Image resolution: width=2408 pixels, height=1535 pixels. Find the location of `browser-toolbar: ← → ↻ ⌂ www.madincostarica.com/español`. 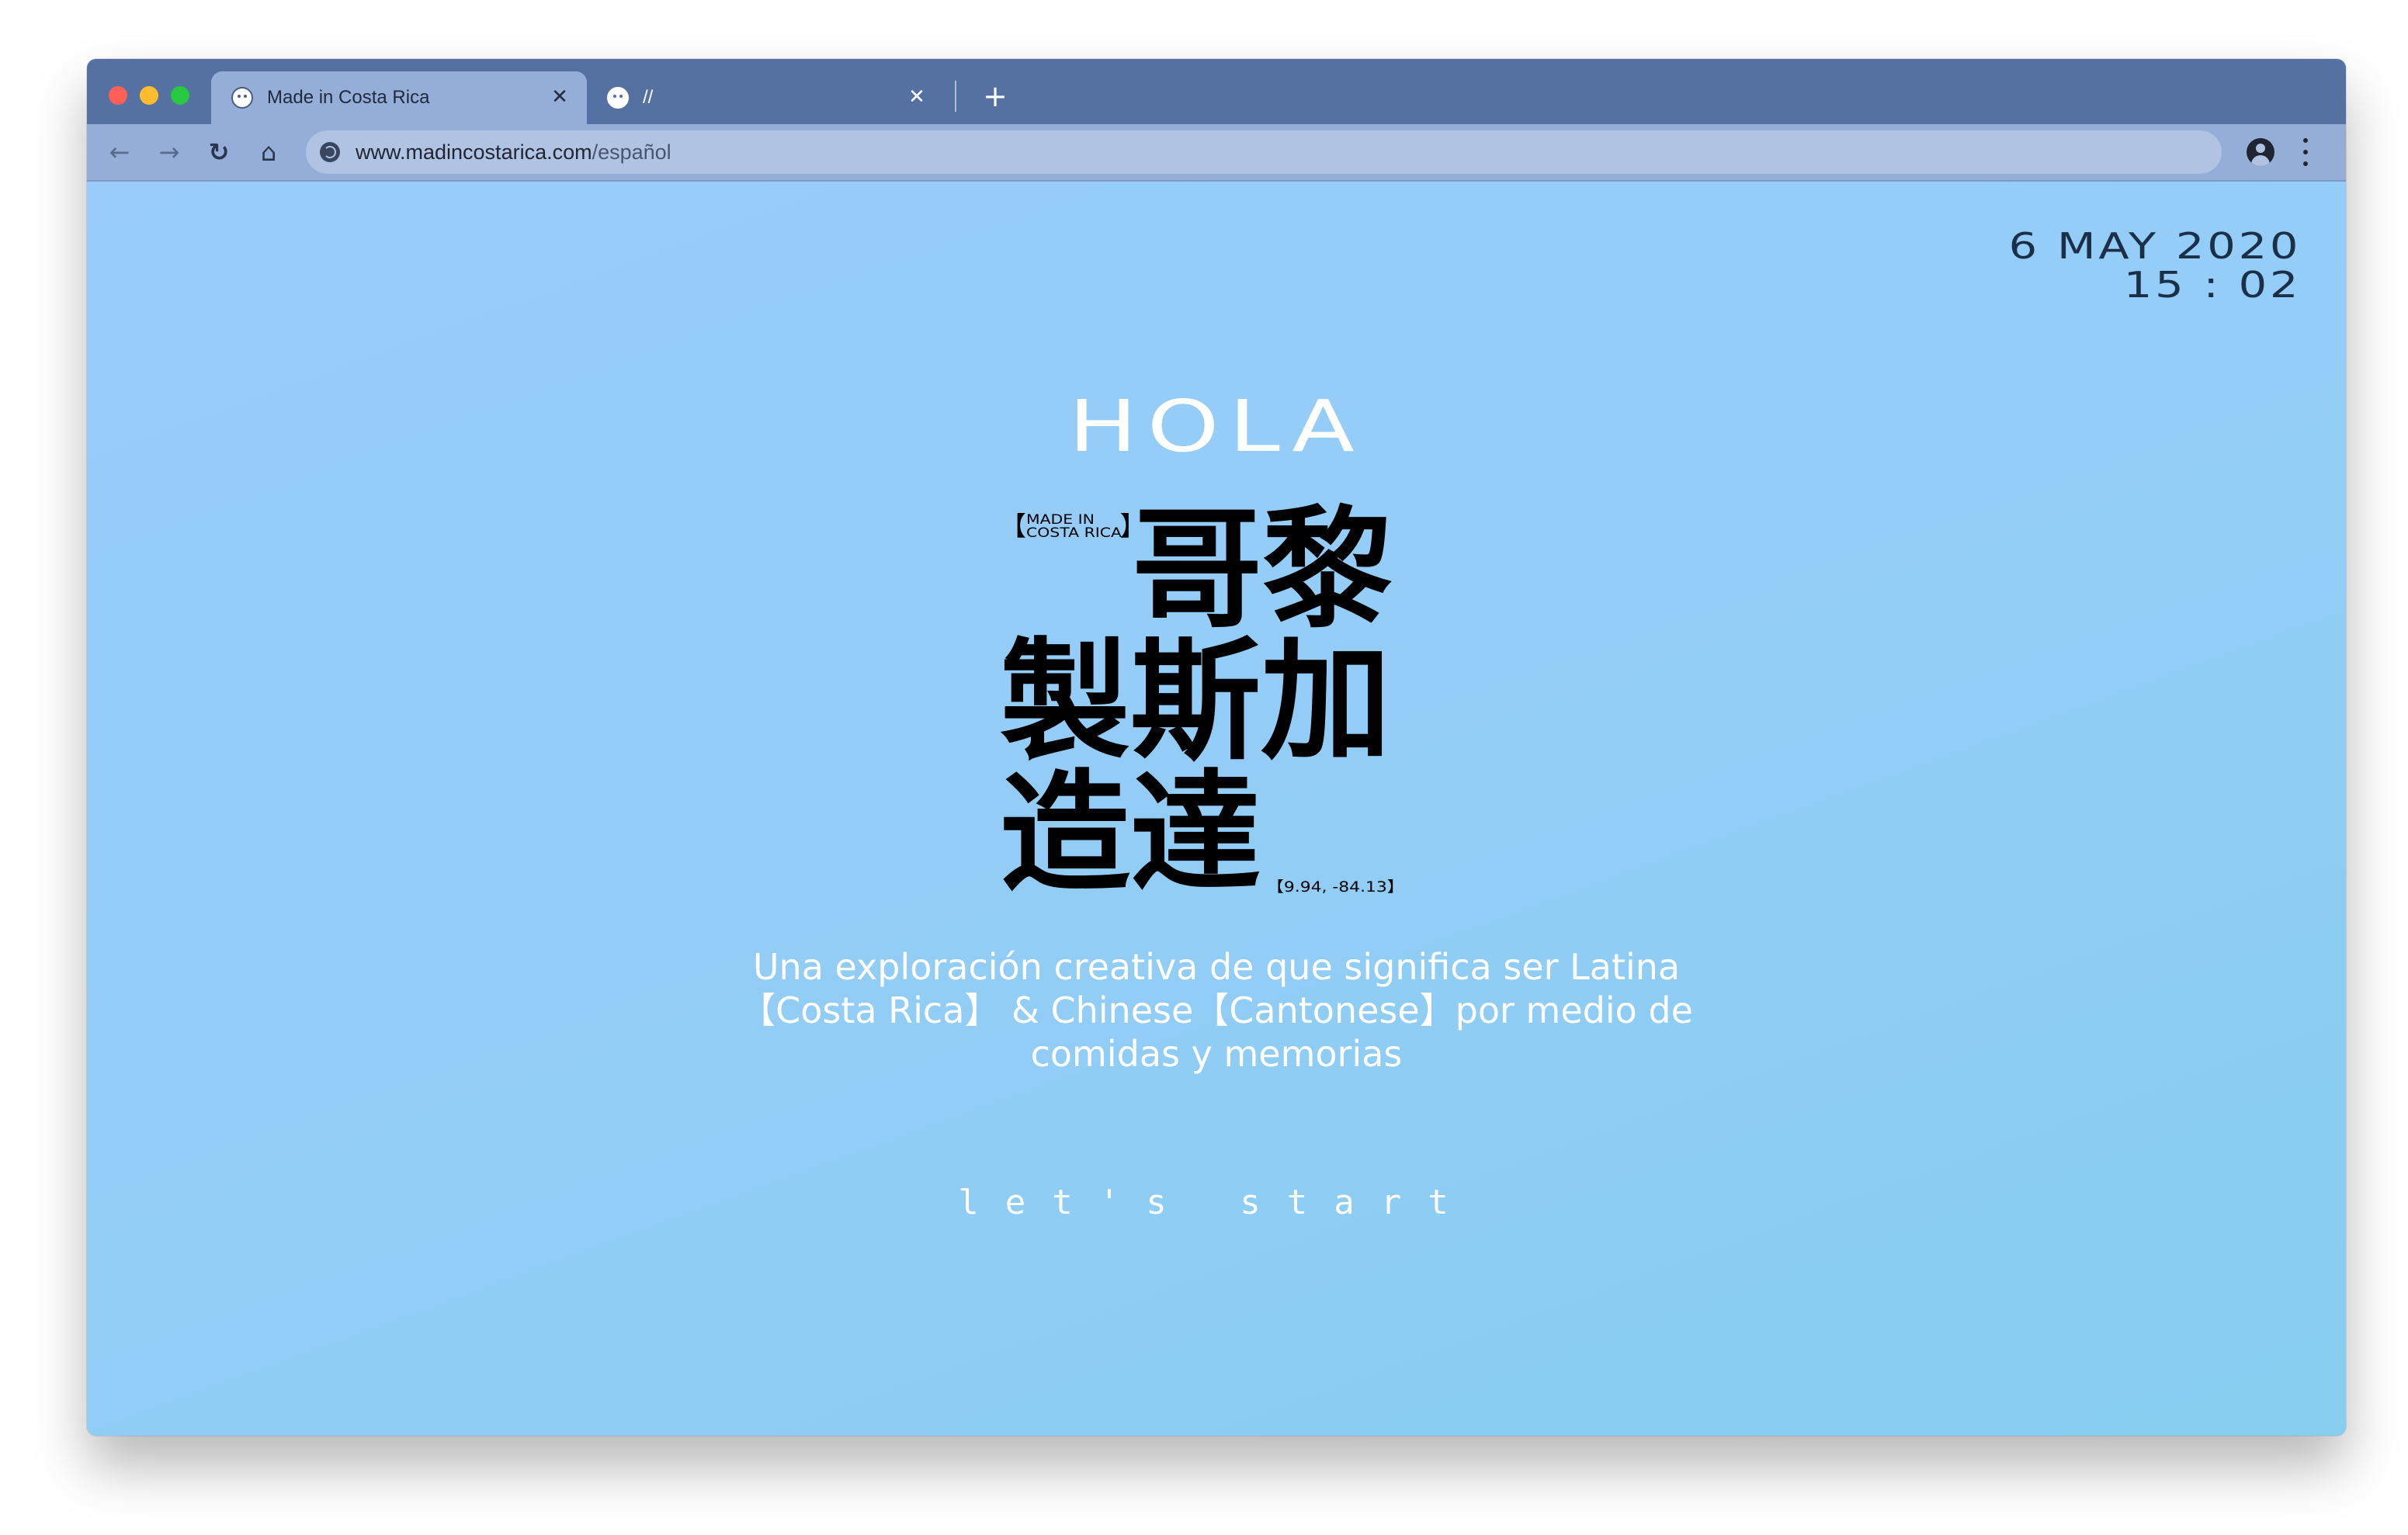

browser-toolbar: ← → ↻ ⌂ www.madincostarica.com/español is located at coordinates (1216, 153).